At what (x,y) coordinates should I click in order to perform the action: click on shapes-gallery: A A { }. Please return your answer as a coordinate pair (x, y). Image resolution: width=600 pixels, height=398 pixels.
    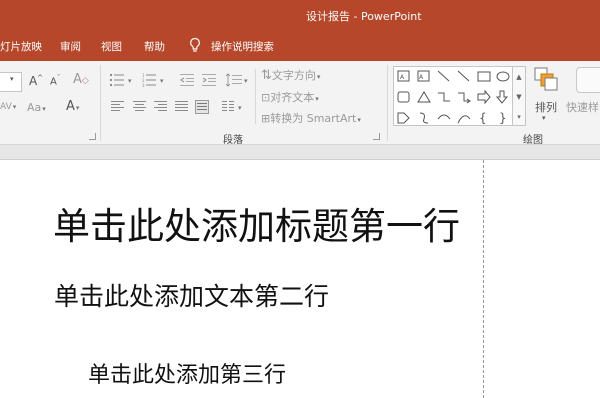
    Looking at the image, I should click on (453, 96).